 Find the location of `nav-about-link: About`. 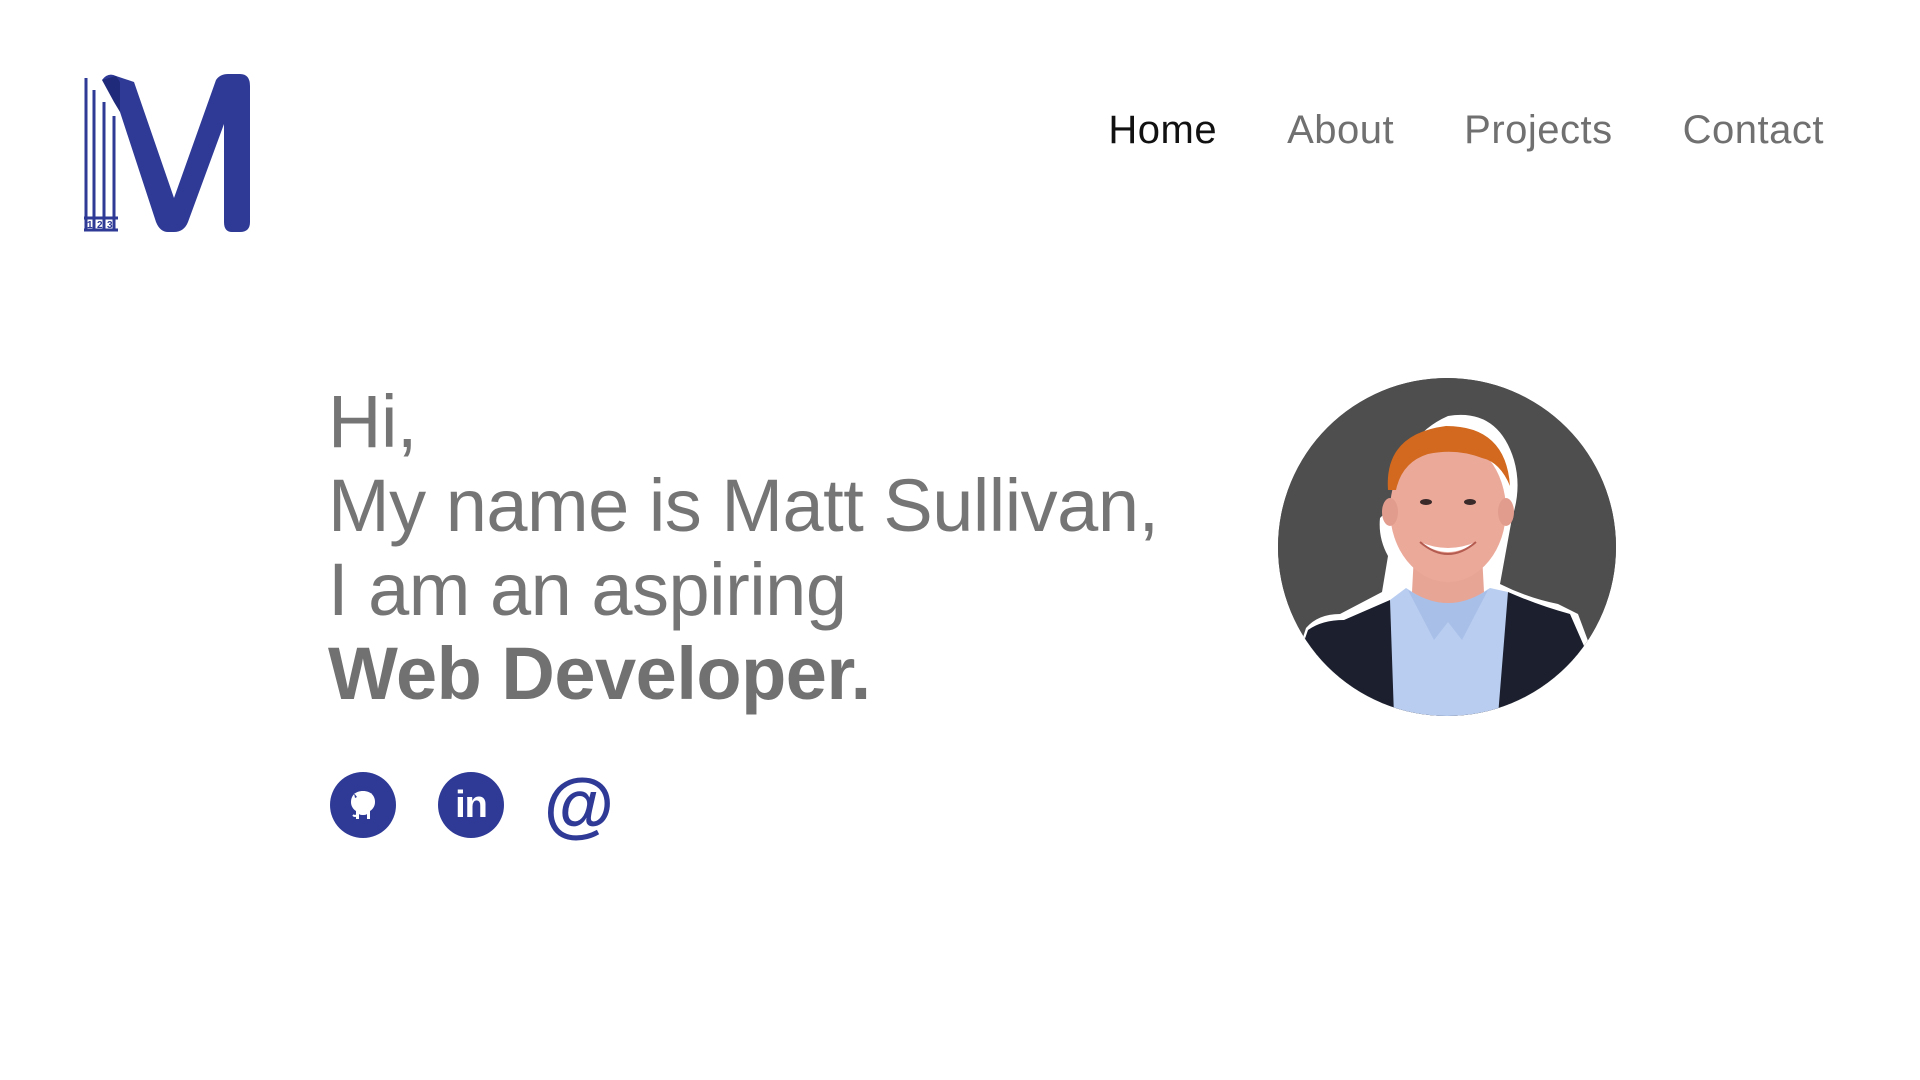

nav-about-link: About is located at coordinates (1340, 130).